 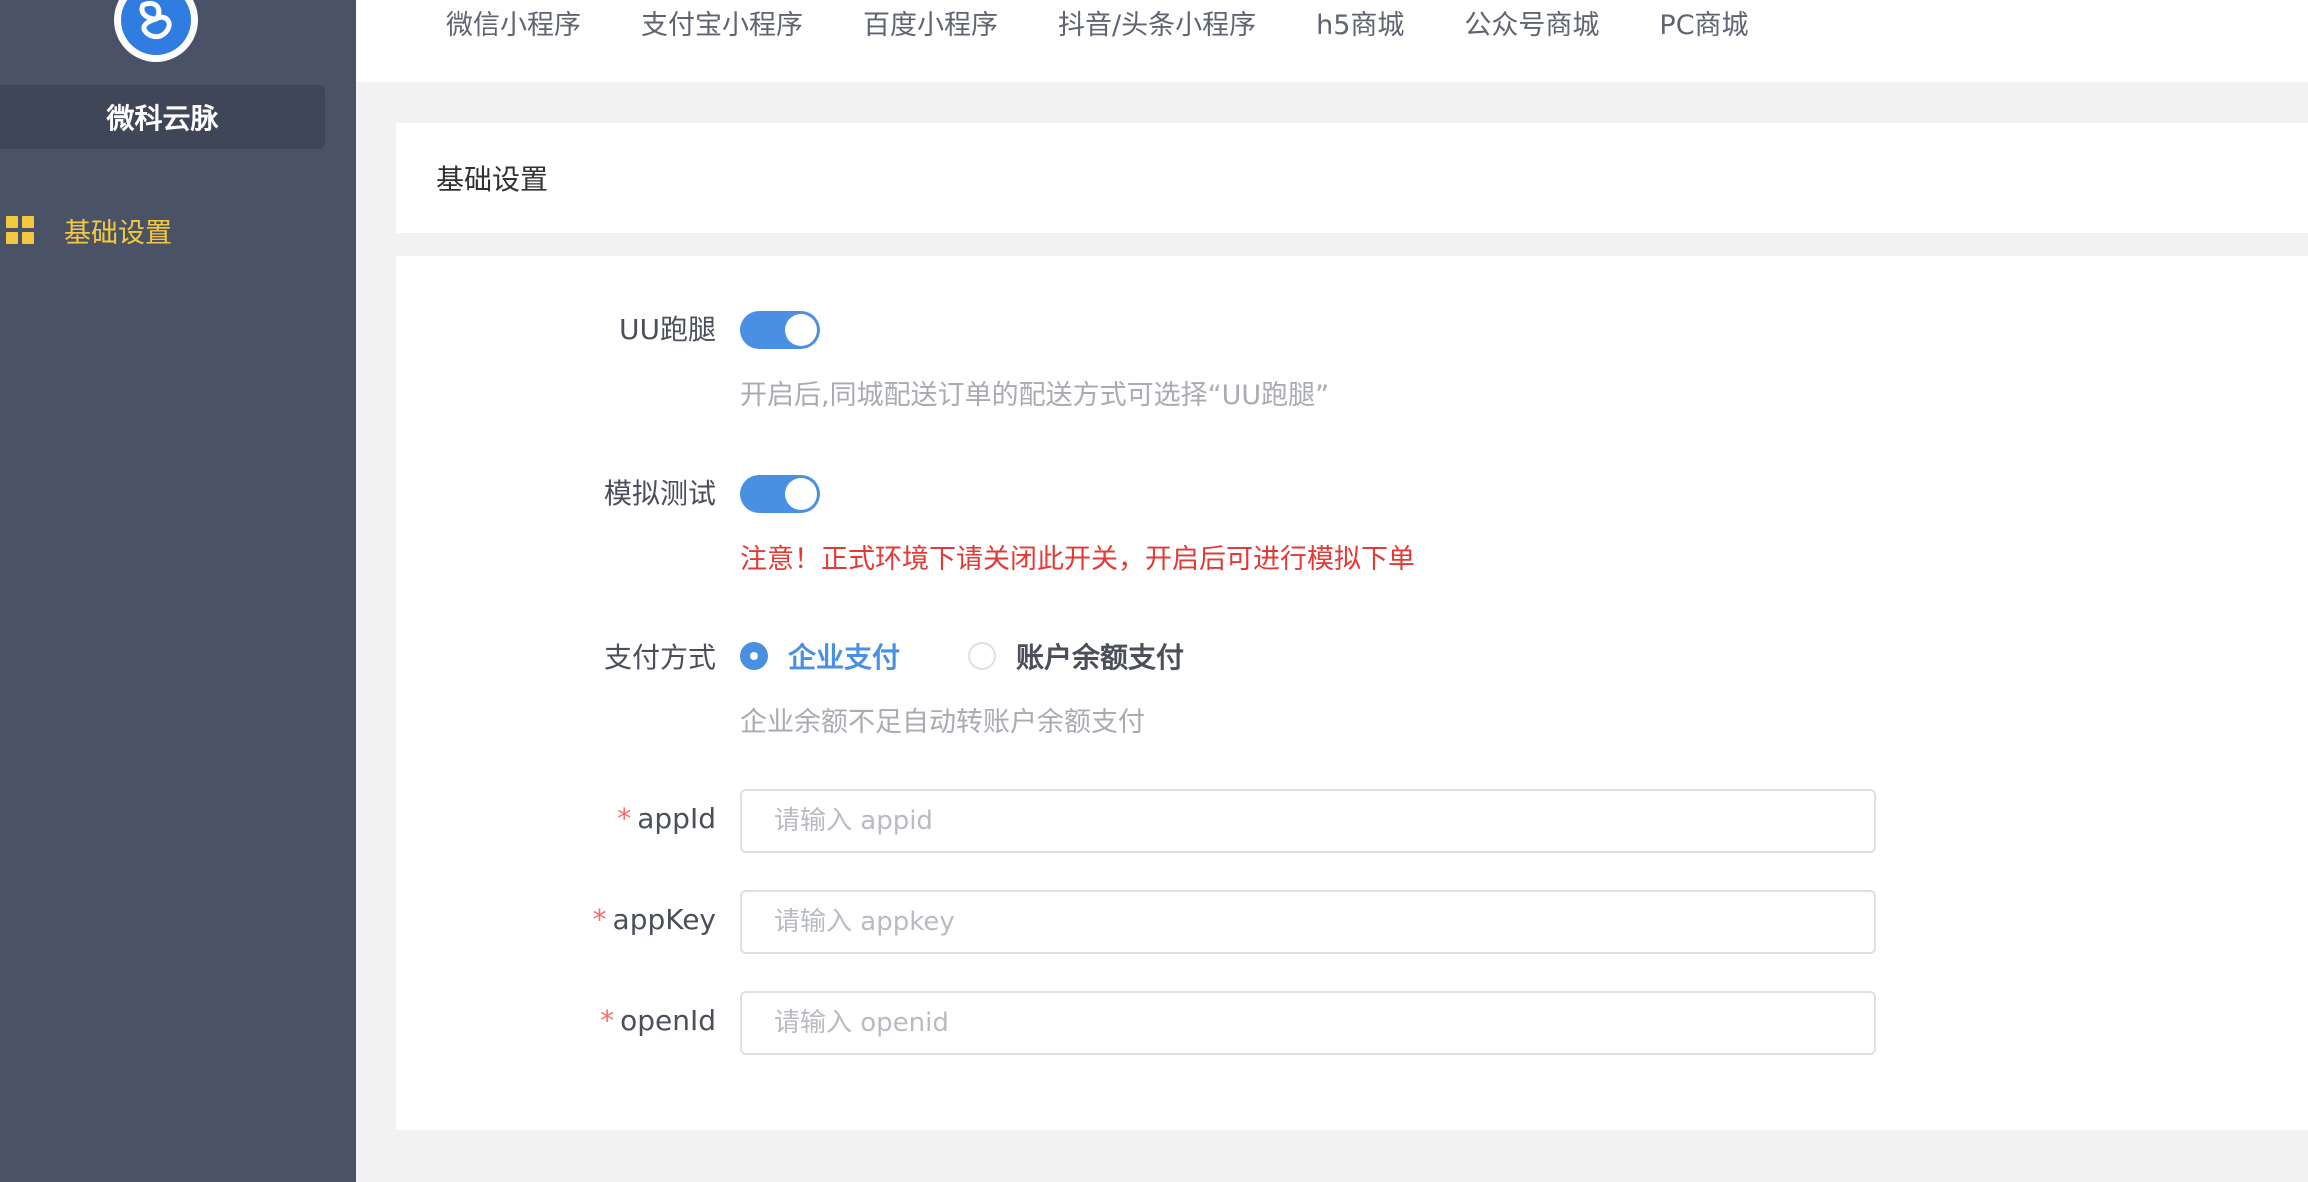 I want to click on test-mode-label: 模拟测试, so click(x=659, y=493).